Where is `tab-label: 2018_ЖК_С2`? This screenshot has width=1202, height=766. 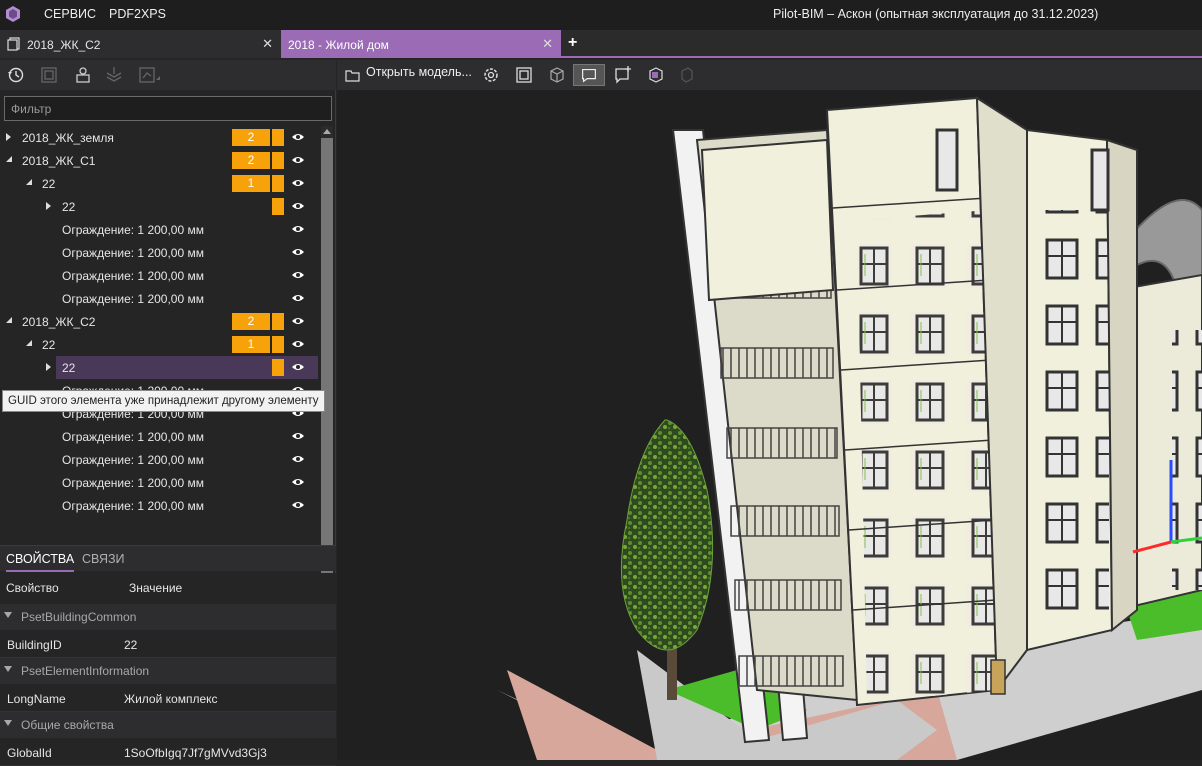 tab-label: 2018_ЖК_С2 is located at coordinates (64, 45).